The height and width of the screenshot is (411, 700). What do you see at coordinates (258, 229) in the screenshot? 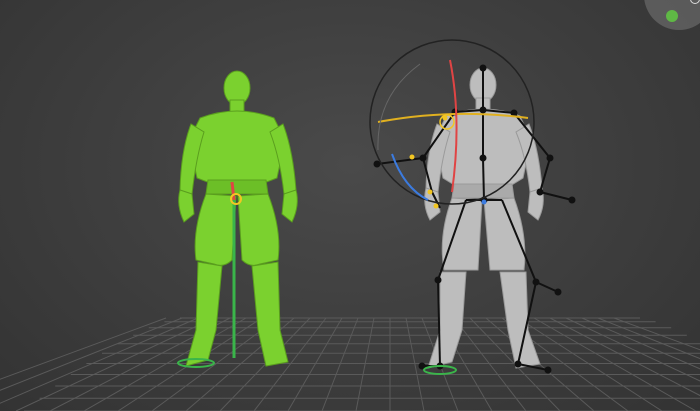
I see `character-right-leg` at bounding box center [258, 229].